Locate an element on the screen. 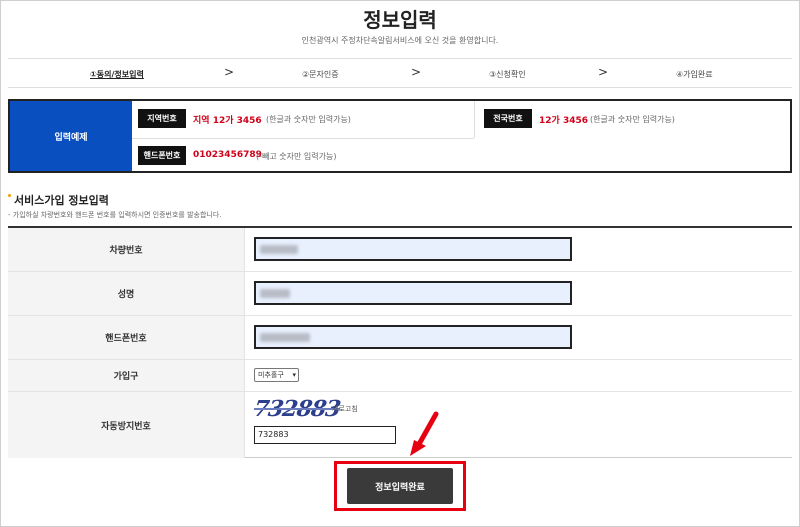 The image size is (800, 527). section-bullet-icon is located at coordinates (9, 195).